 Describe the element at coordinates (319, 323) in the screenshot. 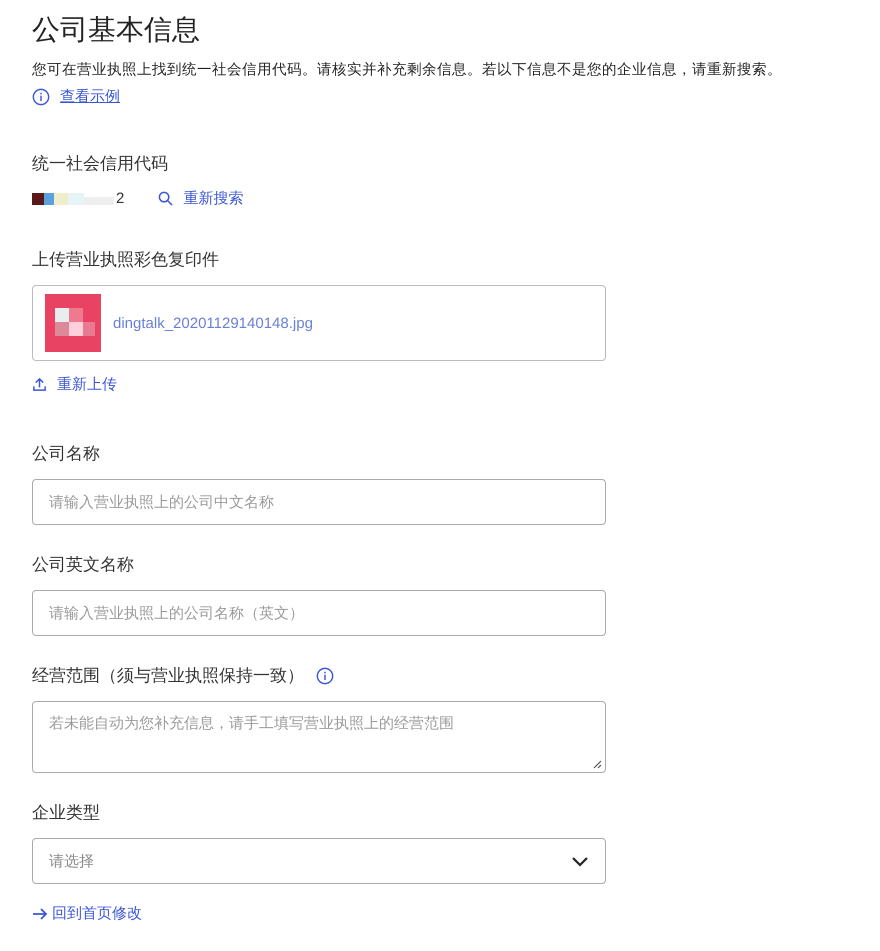

I see `upload-box: dingtalk_20201129140148.jpg` at that location.